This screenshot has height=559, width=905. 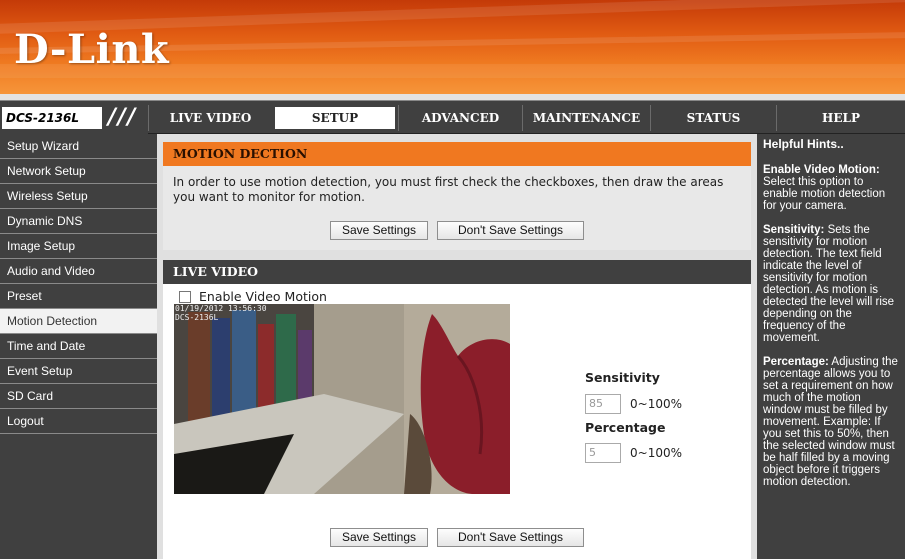 I want to click on sidebar-item-network-setup: Network Setup, so click(x=78, y=171).